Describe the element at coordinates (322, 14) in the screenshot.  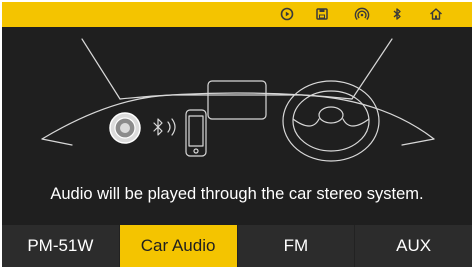
I see `save-icon` at that location.